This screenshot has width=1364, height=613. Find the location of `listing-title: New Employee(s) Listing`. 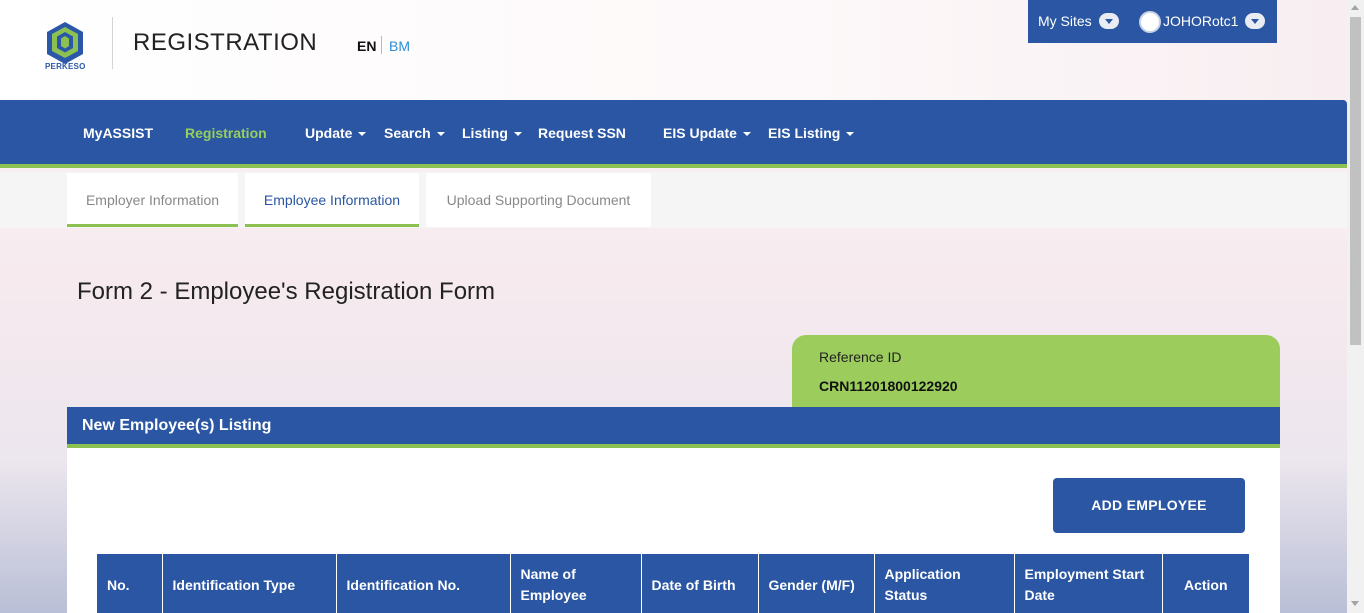

listing-title: New Employee(s) Listing is located at coordinates (177, 425).